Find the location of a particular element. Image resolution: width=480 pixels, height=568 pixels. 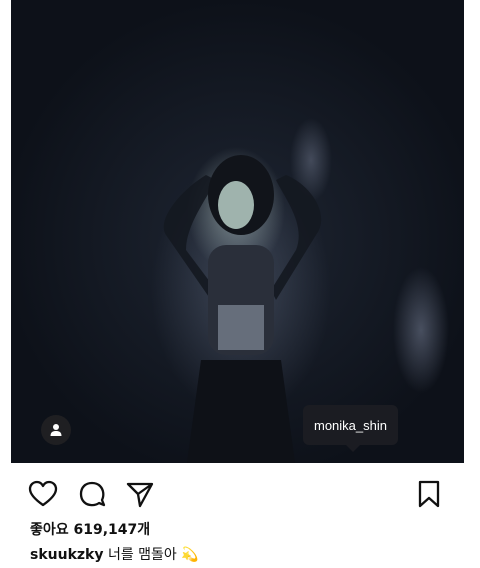

heart-icon is located at coordinates (43, 493).